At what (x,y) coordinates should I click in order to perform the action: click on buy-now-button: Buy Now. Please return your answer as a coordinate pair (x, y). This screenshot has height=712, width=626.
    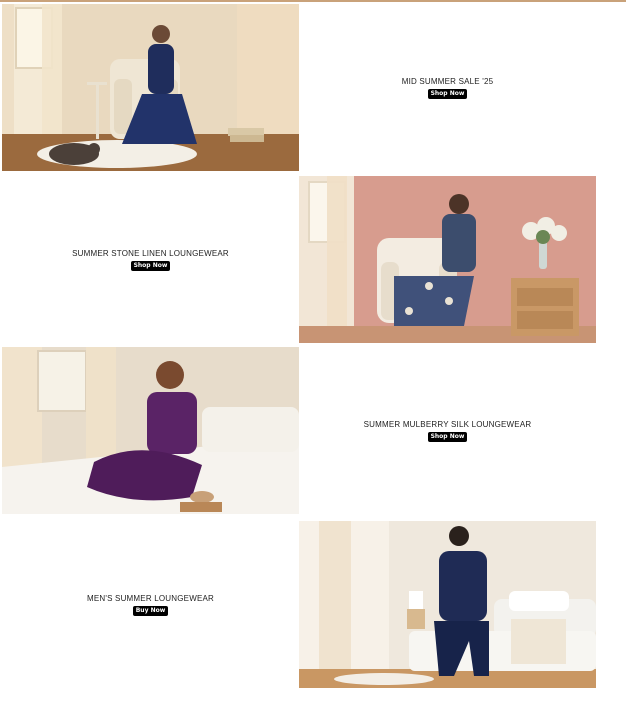
    Looking at the image, I should click on (150, 610).